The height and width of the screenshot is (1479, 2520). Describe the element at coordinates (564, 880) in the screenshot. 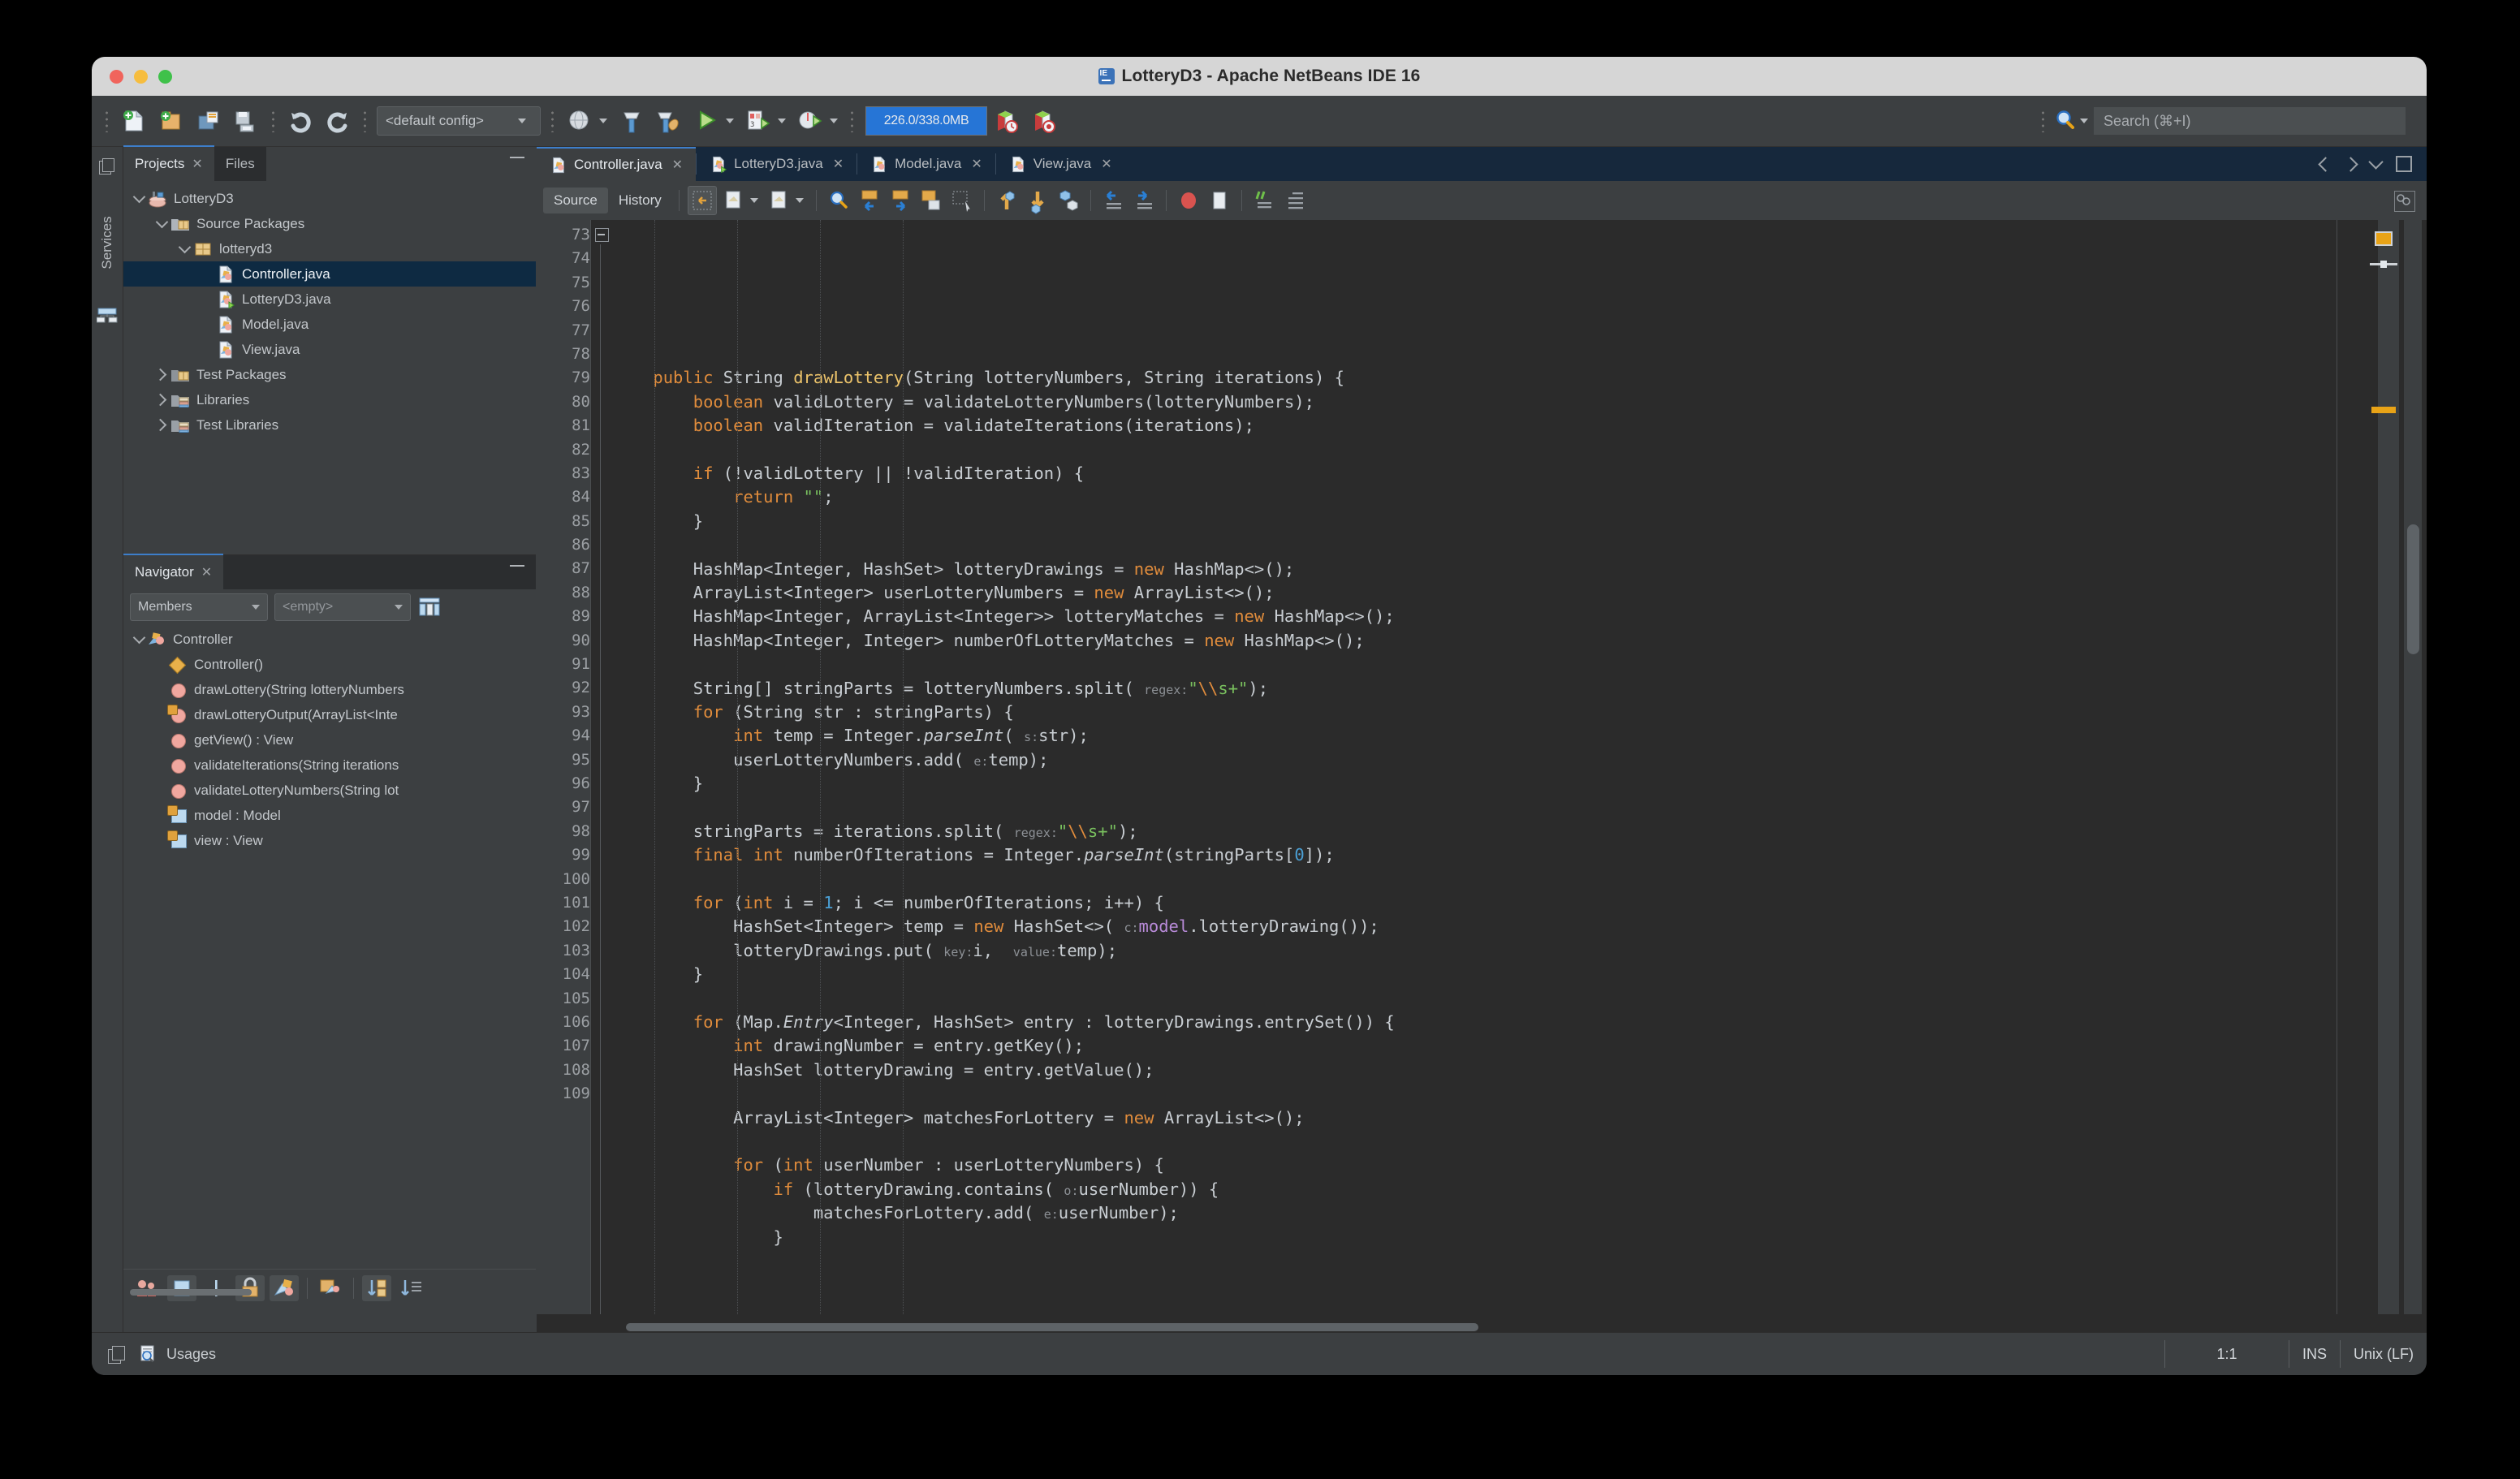

I see `line-number: 100` at that location.